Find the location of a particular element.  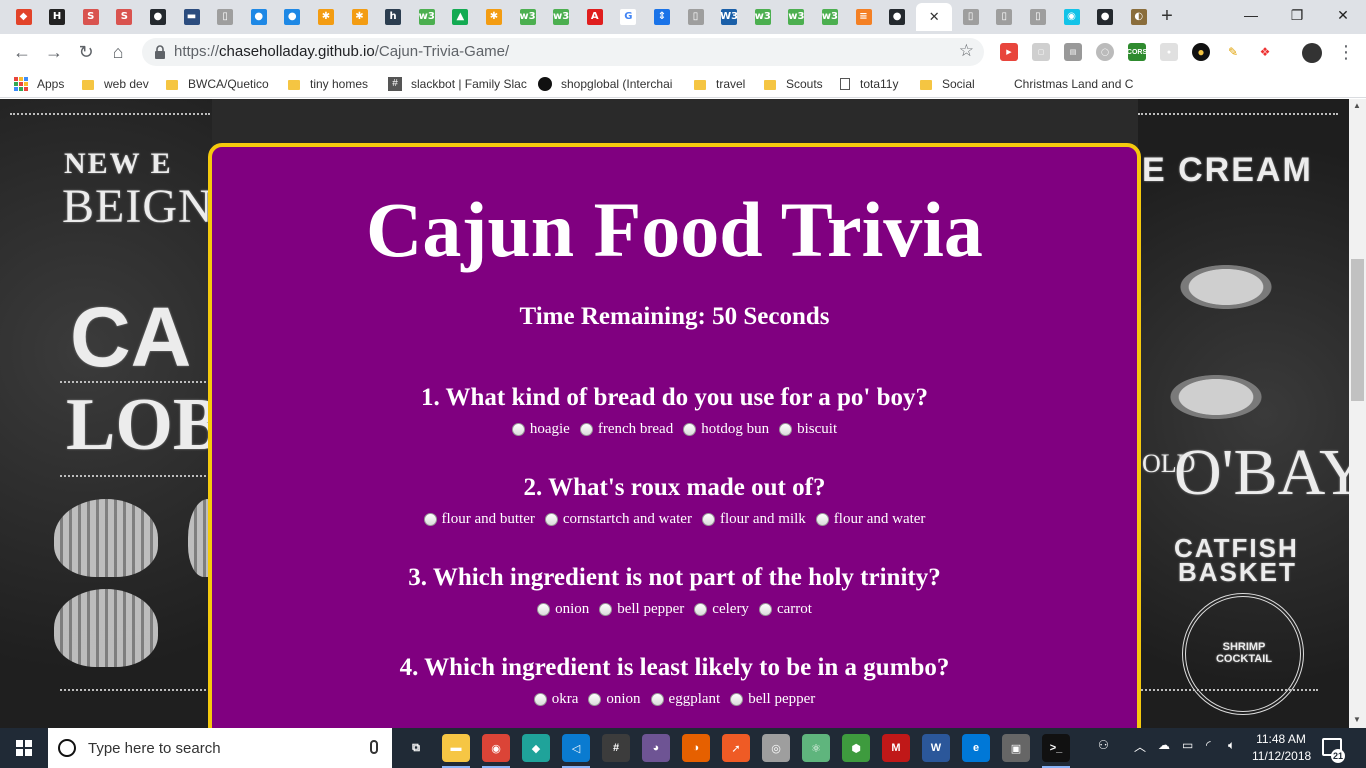

chrome-icon: ◉ is located at coordinates (496, 751).